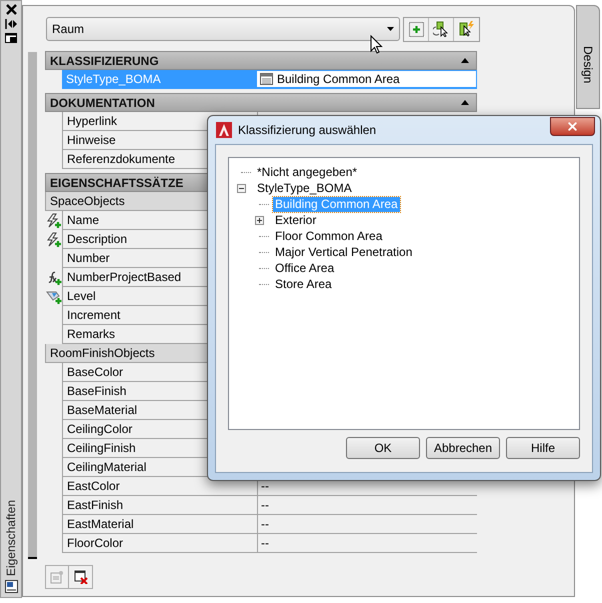 Image resolution: width=602 pixels, height=603 pixels. I want to click on property-label: Level, so click(81, 296).